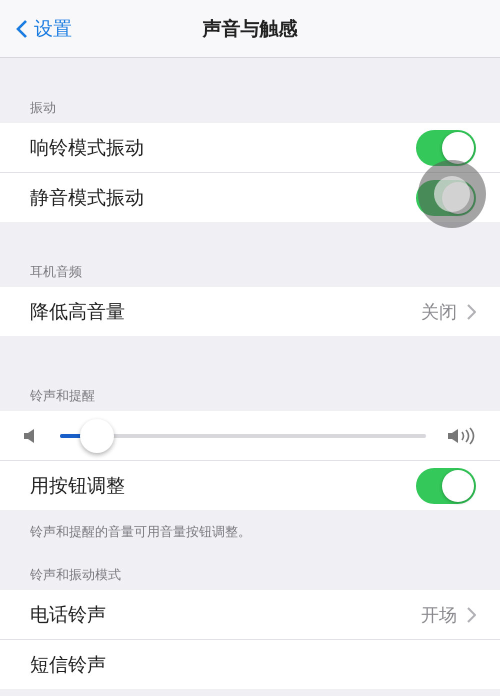 The width and height of the screenshot is (500, 696). What do you see at coordinates (439, 615) in the screenshot?
I see `setting-value: 开场` at bounding box center [439, 615].